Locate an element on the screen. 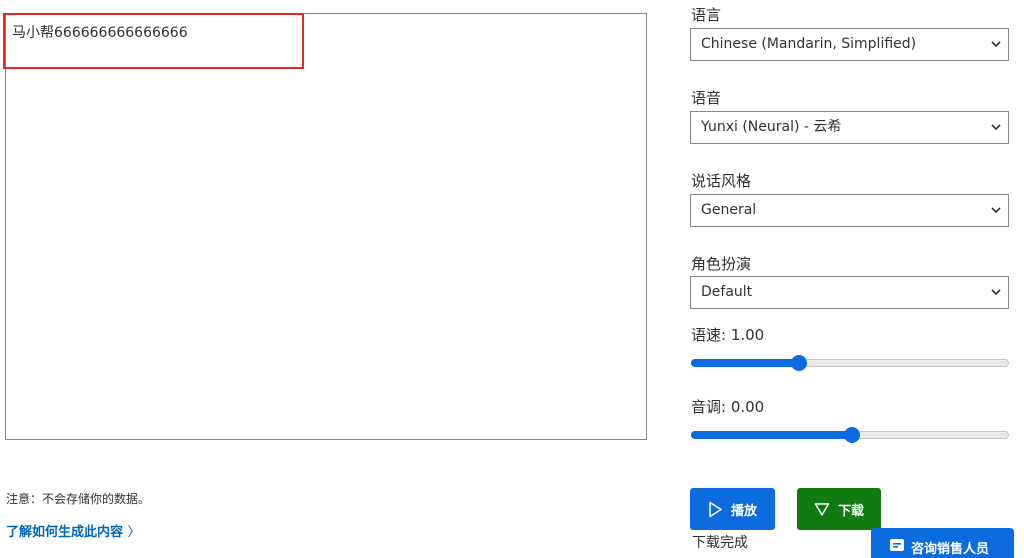 The width and height of the screenshot is (1024, 558). pitch-slider is located at coordinates (850, 435).